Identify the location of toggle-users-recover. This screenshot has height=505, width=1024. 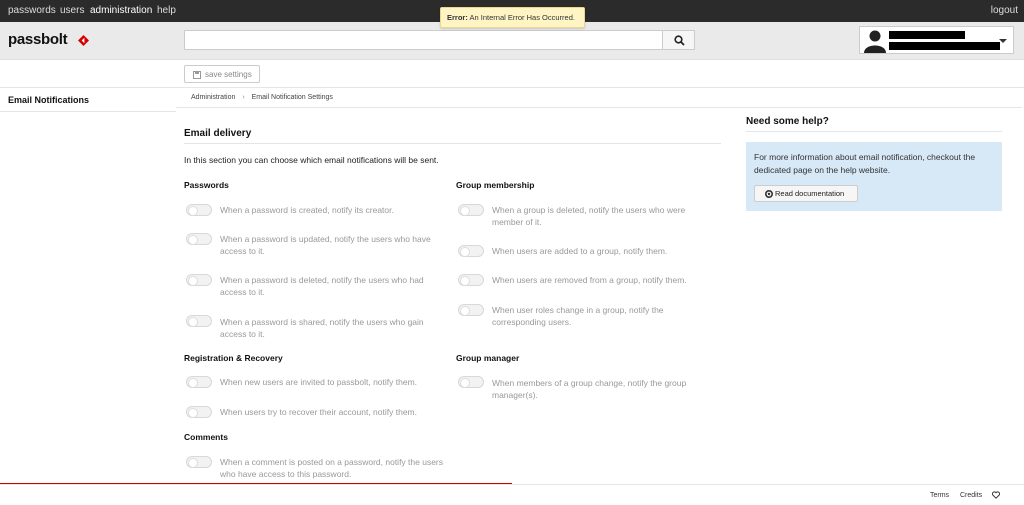
(199, 412).